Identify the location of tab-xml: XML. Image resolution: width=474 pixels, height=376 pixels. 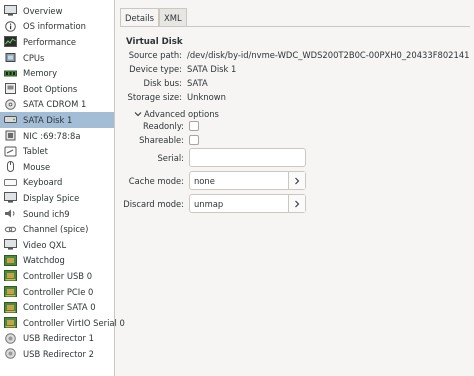
(173, 17).